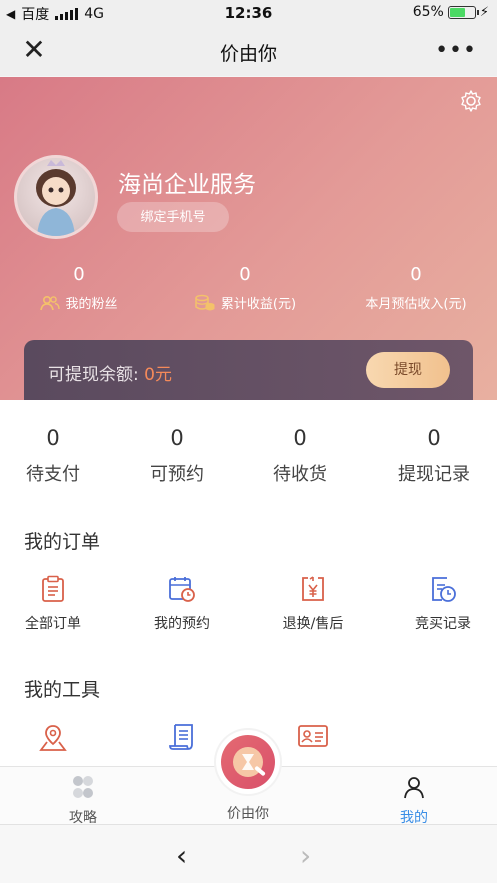 Image resolution: width=497 pixels, height=883 pixels. What do you see at coordinates (248, 370) in the screenshot?
I see `balance-card: 可提现余额: 0元 提现` at bounding box center [248, 370].